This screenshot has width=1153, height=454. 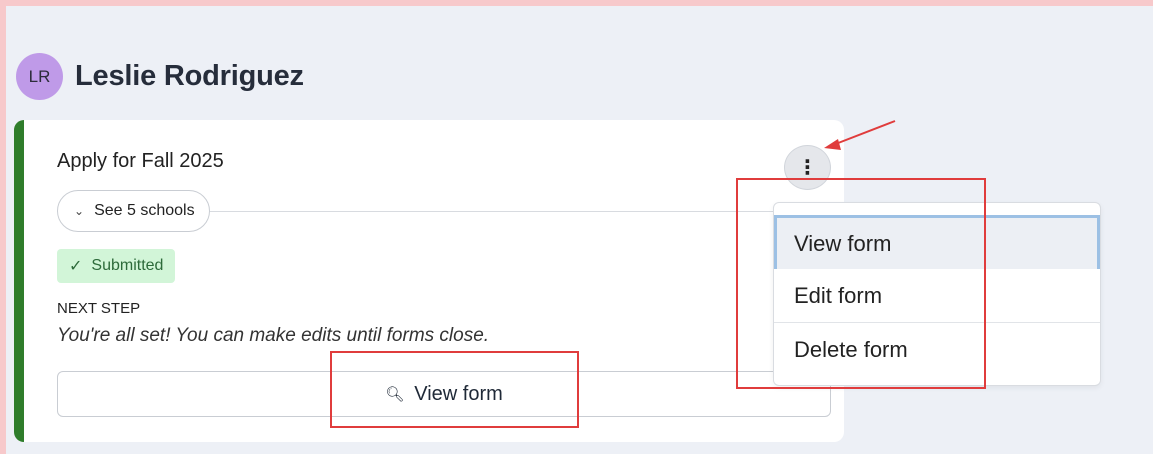 I want to click on applicant-header: LR Leslie Rodriguez, so click(x=160, y=76).